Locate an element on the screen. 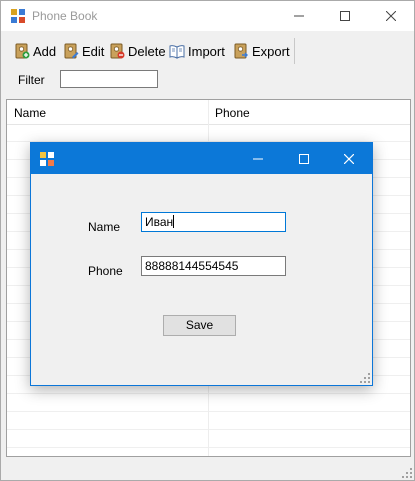  maximize-button is located at coordinates (345, 16).